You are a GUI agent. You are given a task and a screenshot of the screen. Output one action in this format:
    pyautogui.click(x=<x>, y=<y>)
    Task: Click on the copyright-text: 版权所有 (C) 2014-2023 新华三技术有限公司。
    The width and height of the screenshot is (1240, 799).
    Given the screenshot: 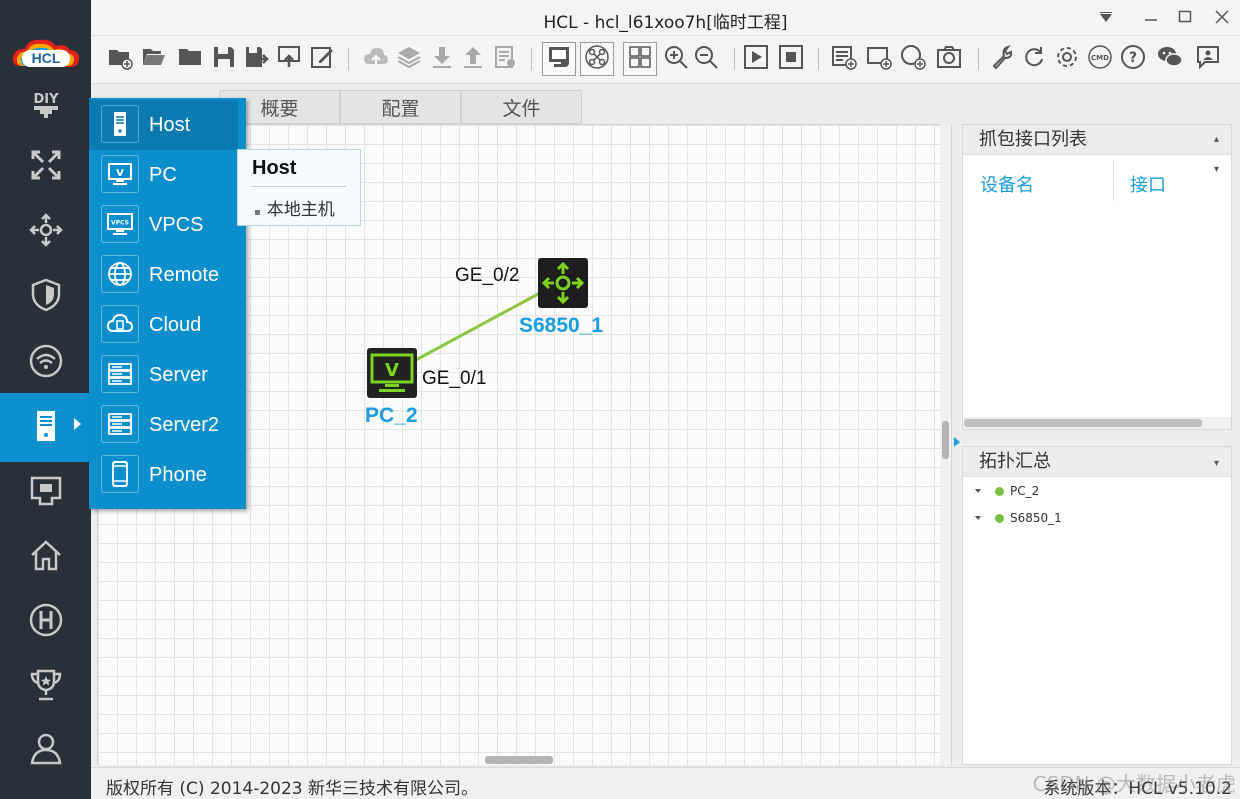 What is the action you would take?
    pyautogui.click(x=292, y=789)
    